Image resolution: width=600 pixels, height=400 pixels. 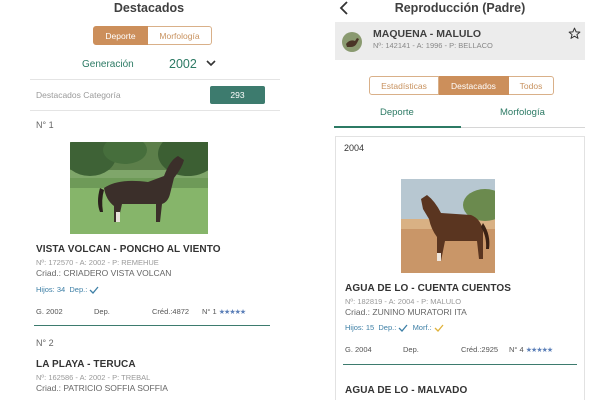 I want to click on sire-registration: Nº: 142141 - A: 1996 - P: BELLACO, so click(x=433, y=45).